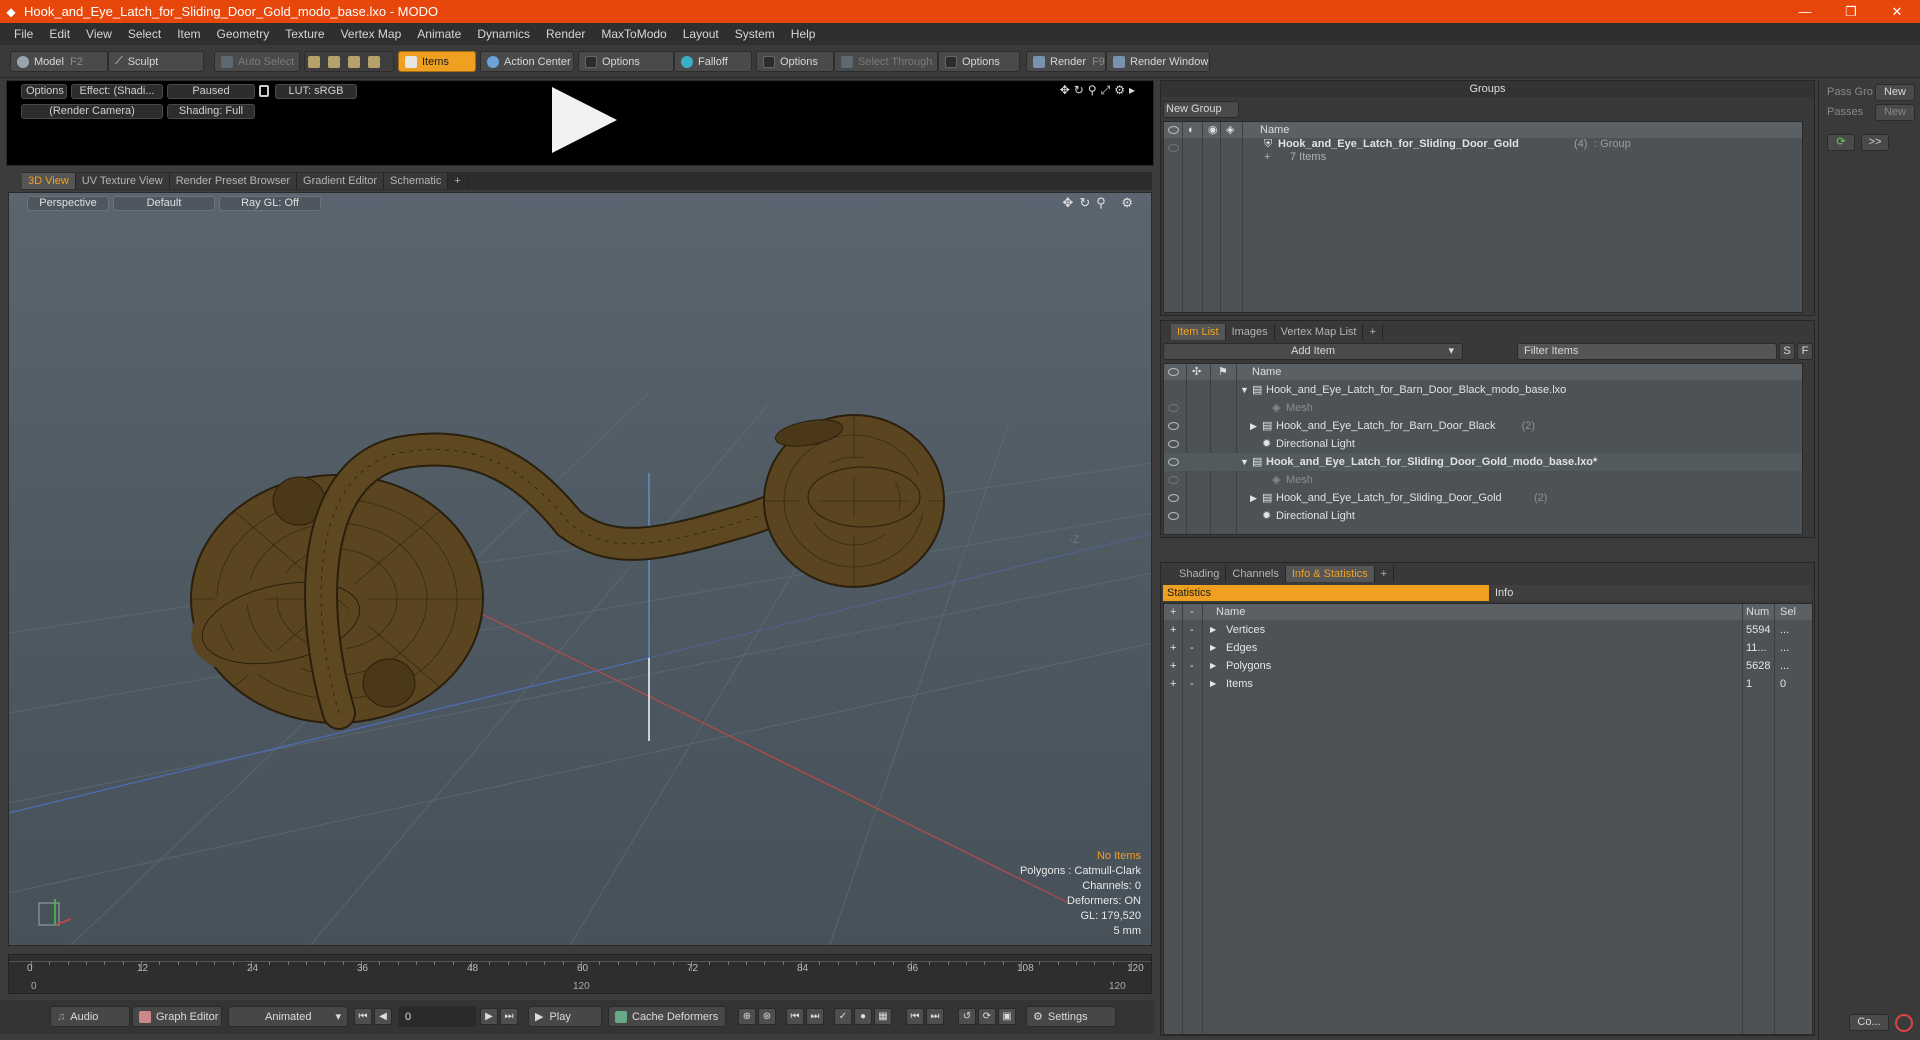  Describe the element at coordinates (1895, 112) in the screenshot. I see `new-pass-button: New` at that location.